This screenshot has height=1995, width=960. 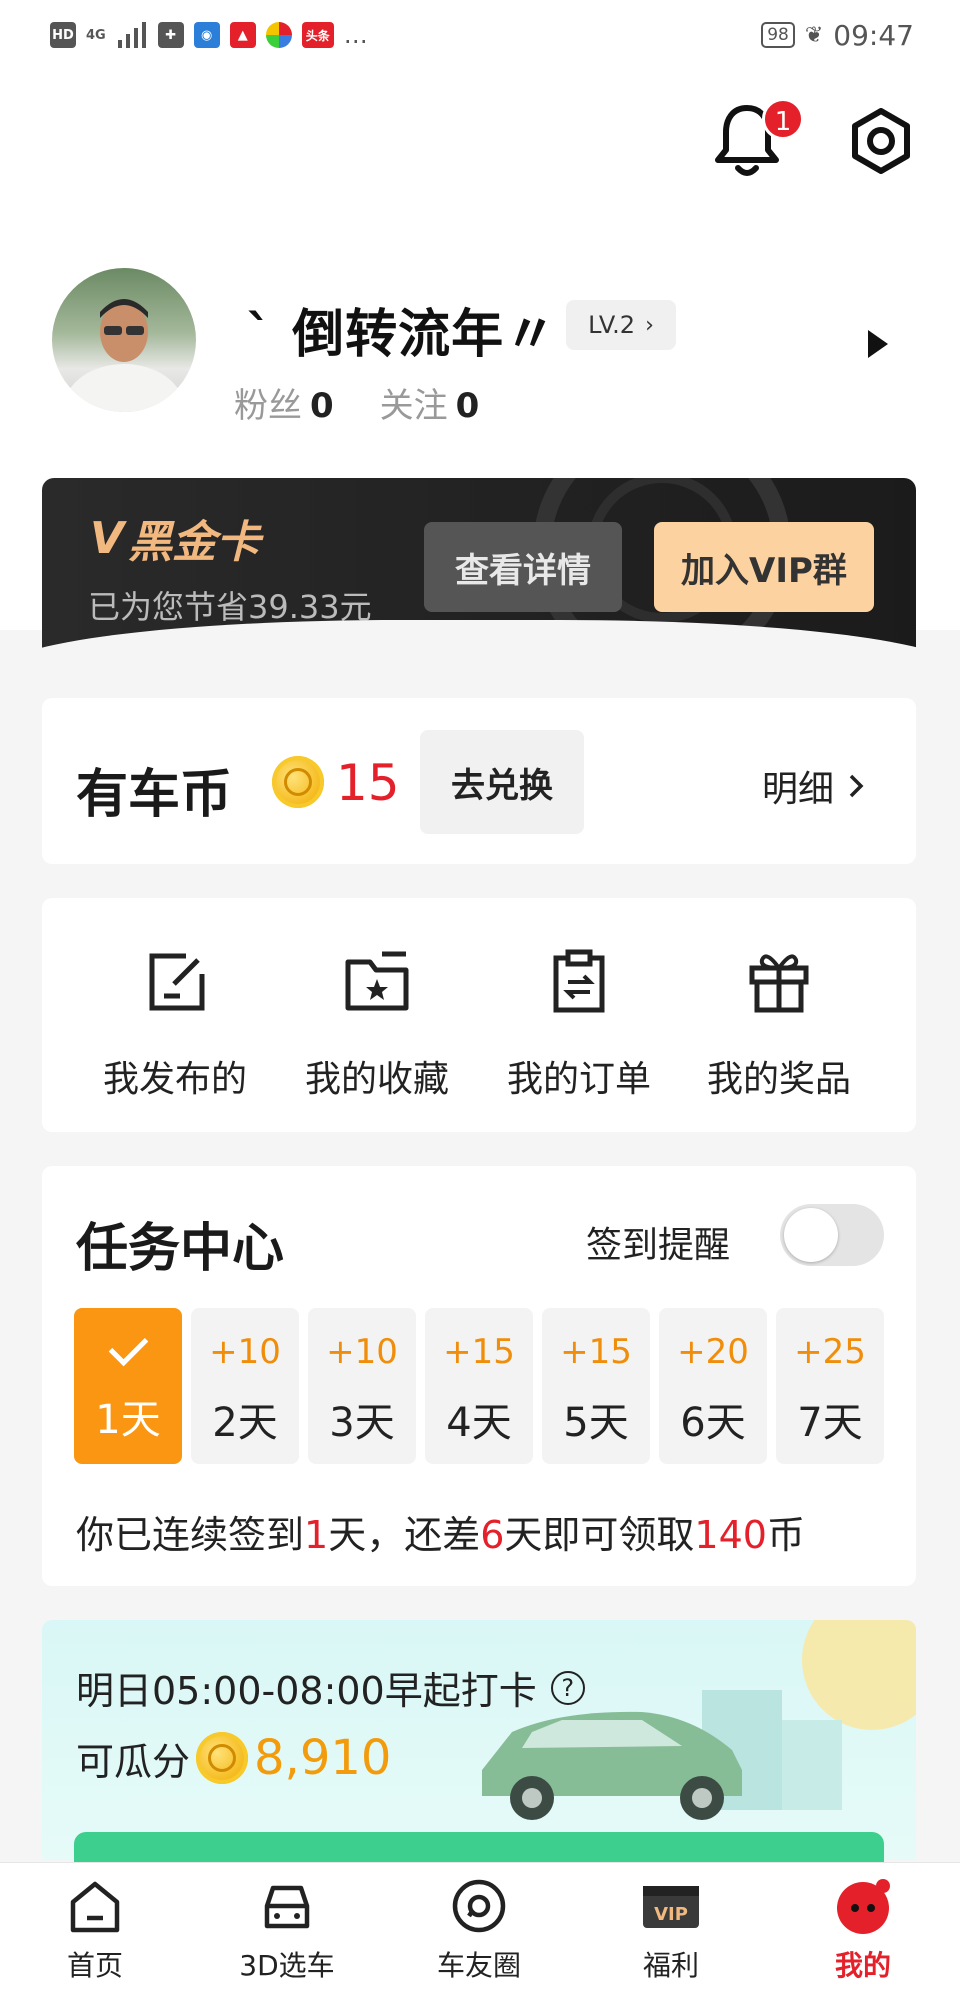 I want to click on day-label: 1天, so click(x=128, y=1420).